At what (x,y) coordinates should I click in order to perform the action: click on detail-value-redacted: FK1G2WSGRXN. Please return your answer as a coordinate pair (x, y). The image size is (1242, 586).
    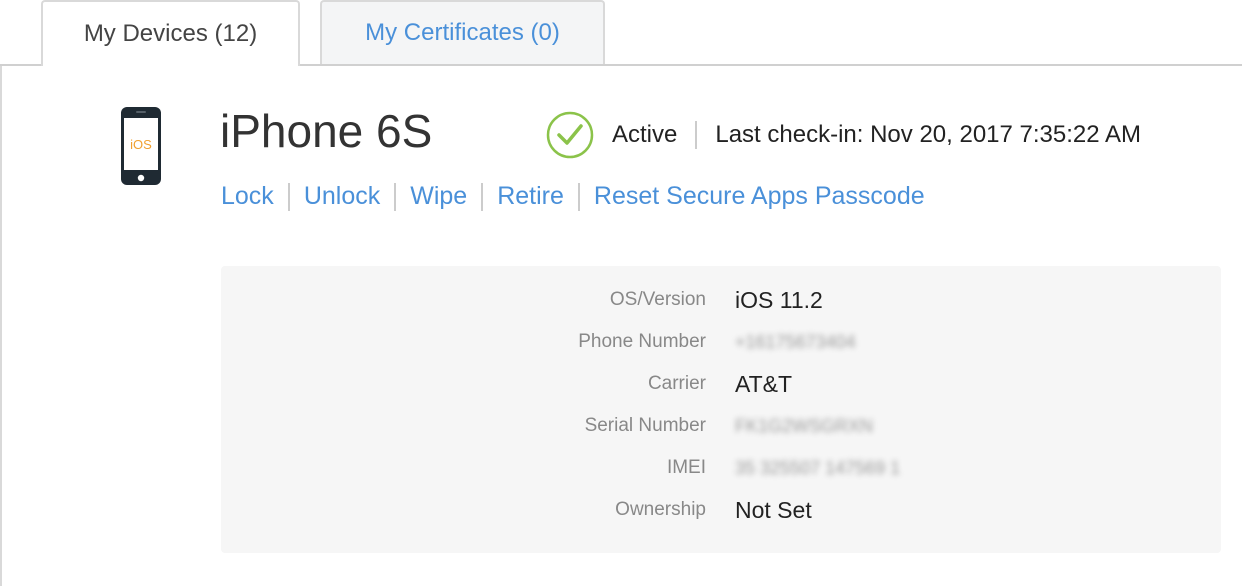
    Looking at the image, I should click on (804, 426).